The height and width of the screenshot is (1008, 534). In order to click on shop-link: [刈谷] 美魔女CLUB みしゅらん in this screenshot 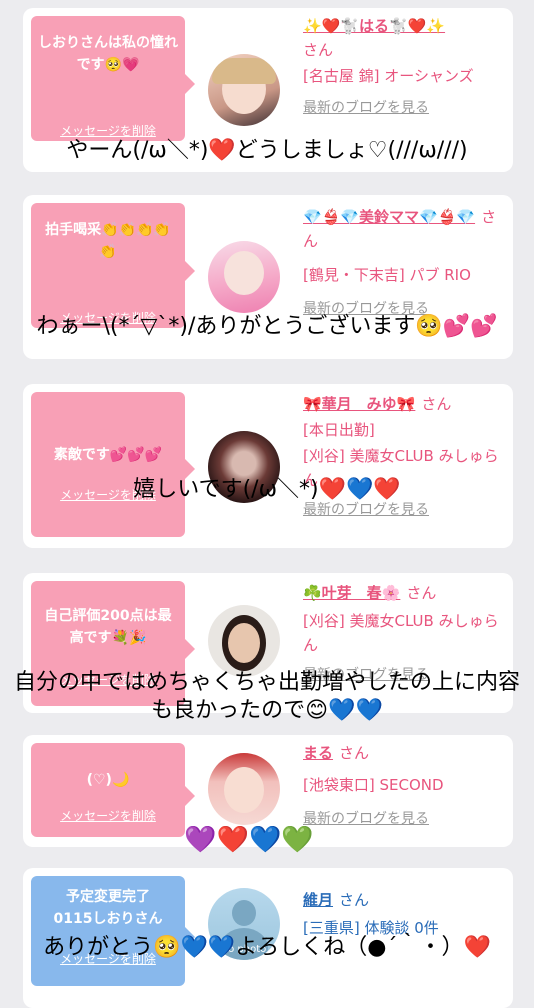, I will do `click(403, 633)`.